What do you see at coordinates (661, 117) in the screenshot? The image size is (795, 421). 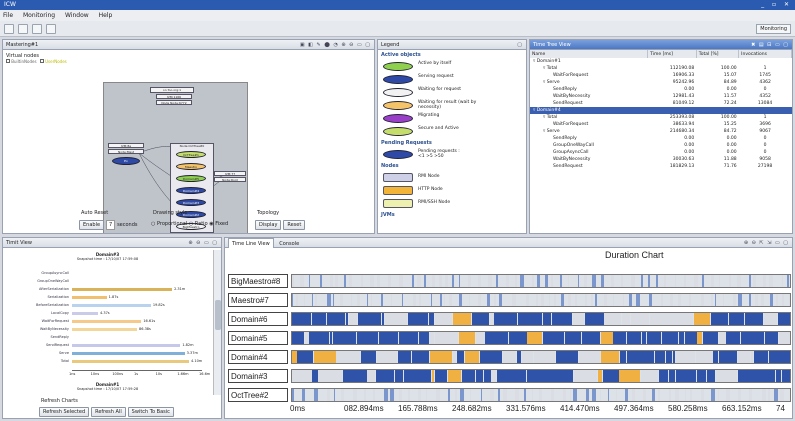 I see `time-tree-row: ▿ Total 253393.08 100.00 1` at bounding box center [661, 117].